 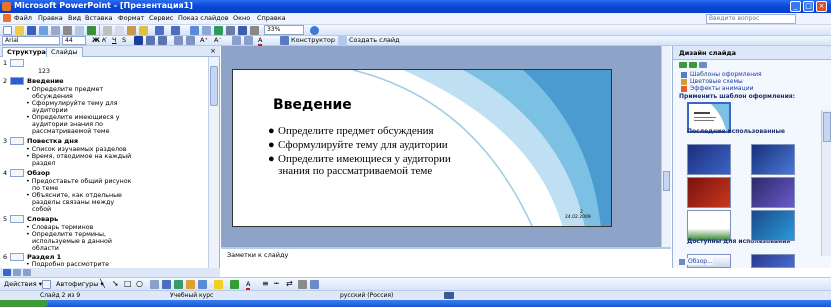 I want to click on menu-tools: Сервис, so click(x=161, y=18).